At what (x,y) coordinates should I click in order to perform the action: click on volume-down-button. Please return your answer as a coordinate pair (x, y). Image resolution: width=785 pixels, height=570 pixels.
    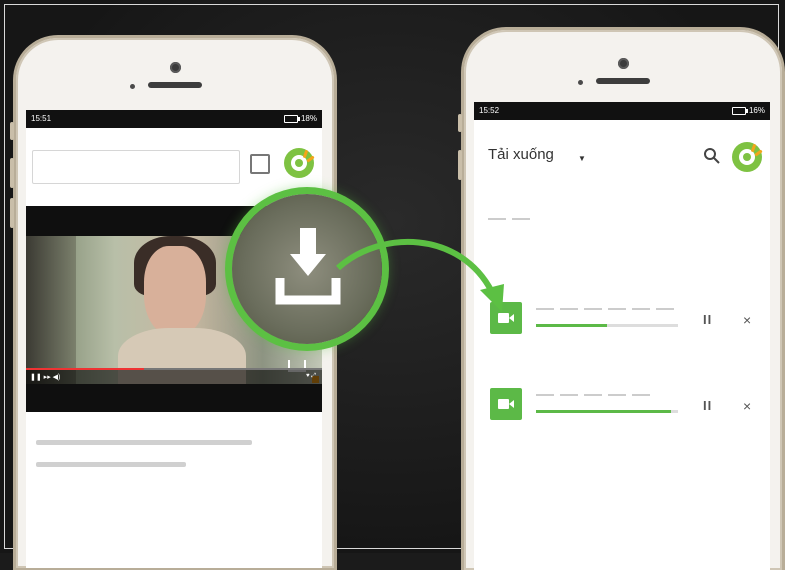
    Looking at the image, I should click on (12, 213).